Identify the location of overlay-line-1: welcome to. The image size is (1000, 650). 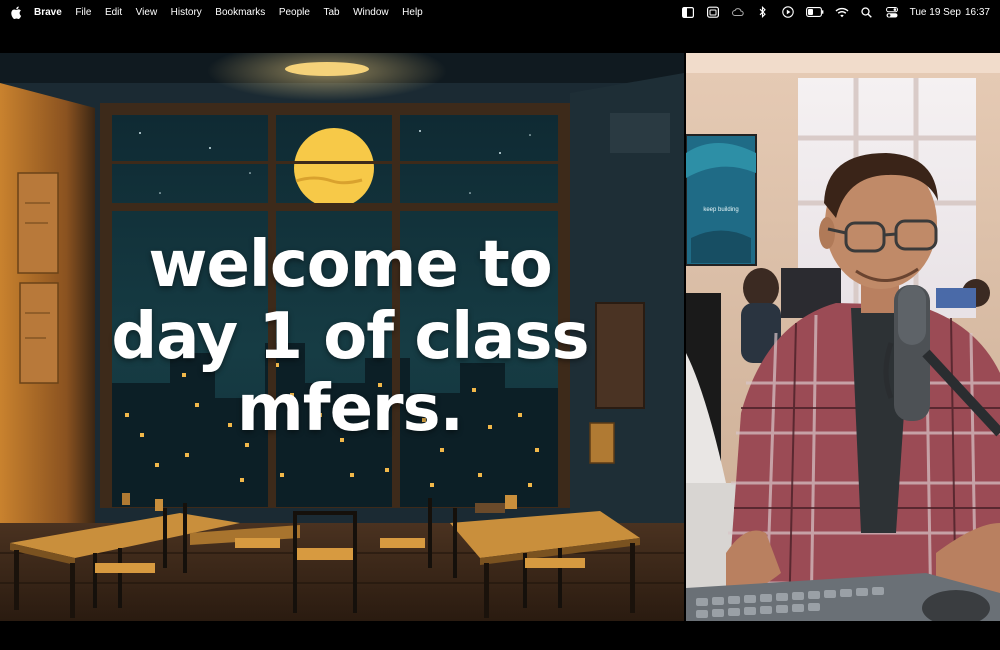
(350, 265).